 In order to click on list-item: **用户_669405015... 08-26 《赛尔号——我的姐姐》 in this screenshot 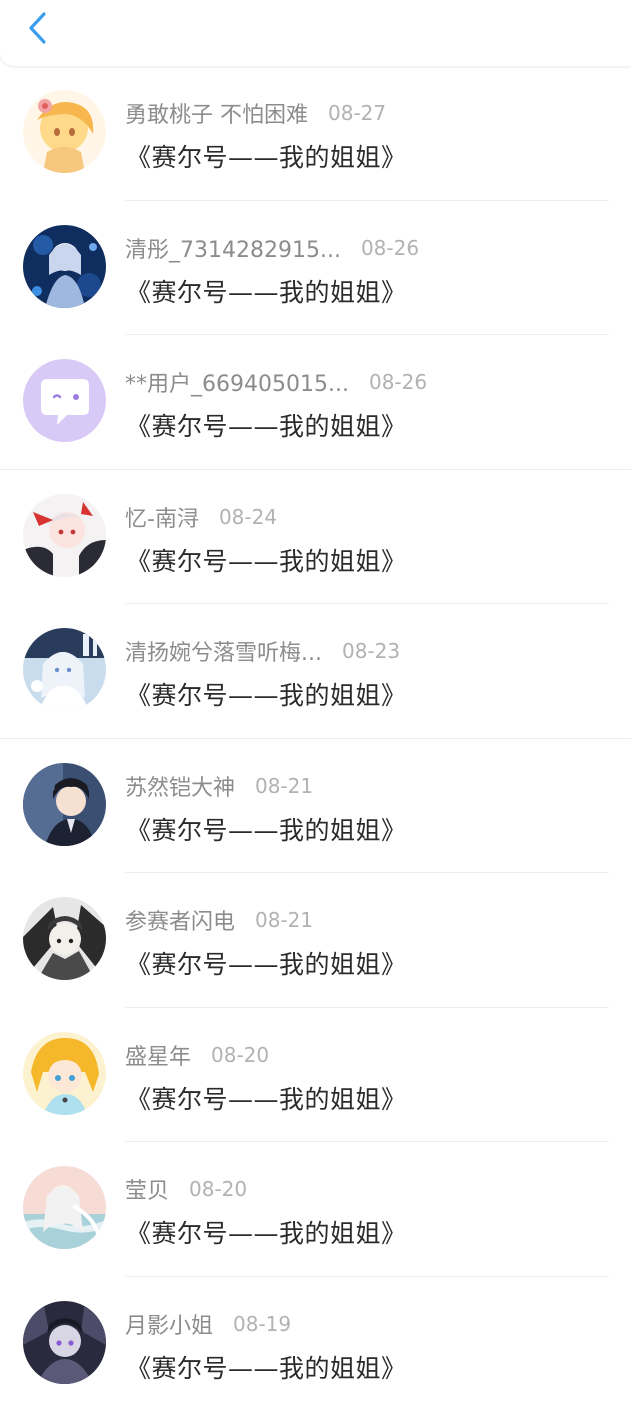, I will do `click(315, 402)`.